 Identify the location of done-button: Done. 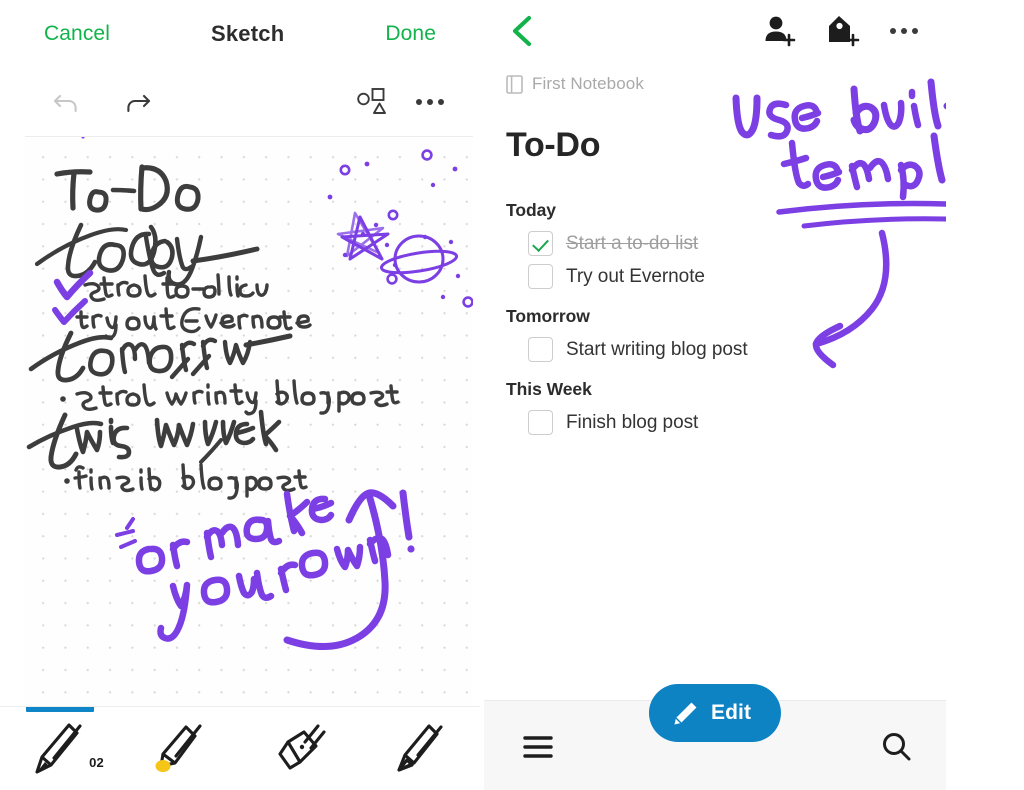
(410, 34).